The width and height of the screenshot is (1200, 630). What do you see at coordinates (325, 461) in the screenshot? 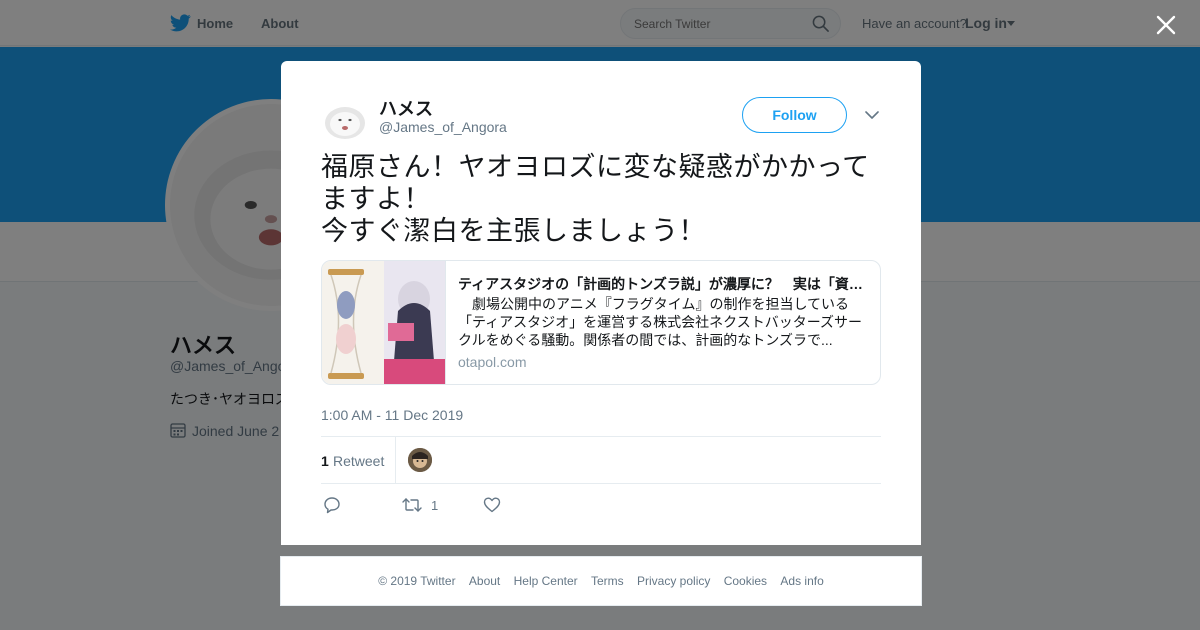
I see `retweet-count: 1` at bounding box center [325, 461].